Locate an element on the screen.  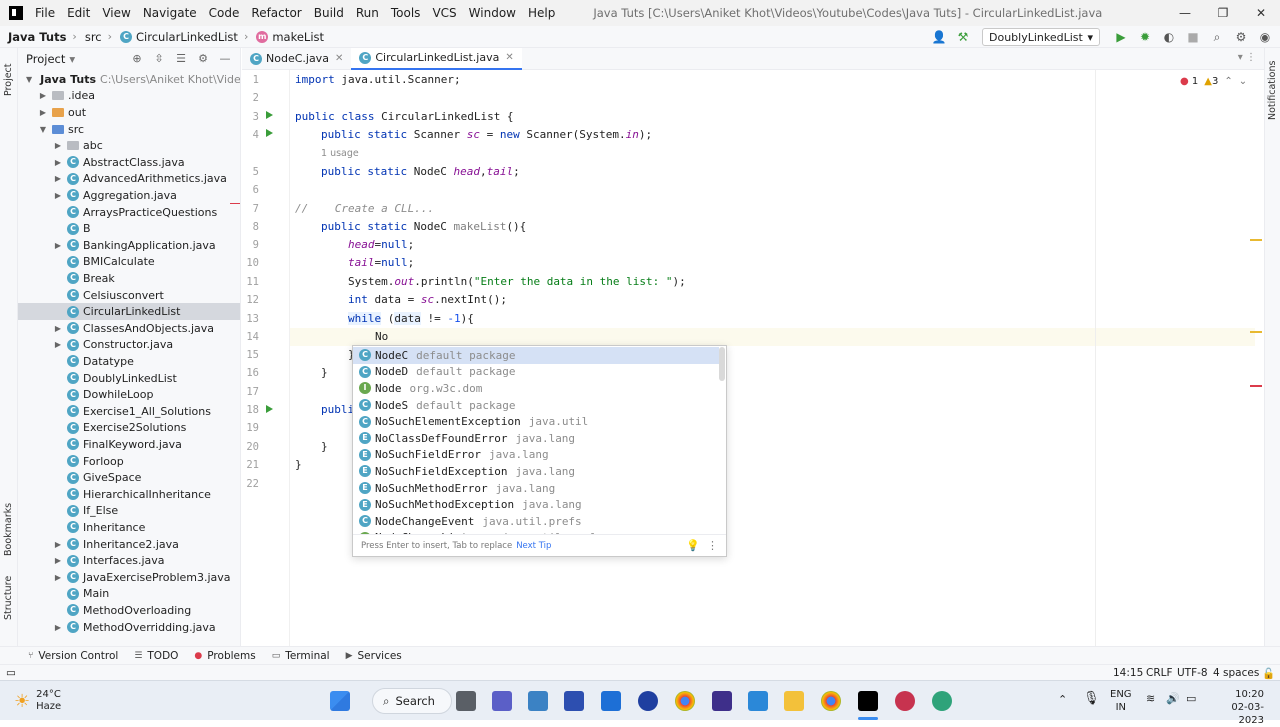
tree-item: C Break is located at coordinates (129, 278).